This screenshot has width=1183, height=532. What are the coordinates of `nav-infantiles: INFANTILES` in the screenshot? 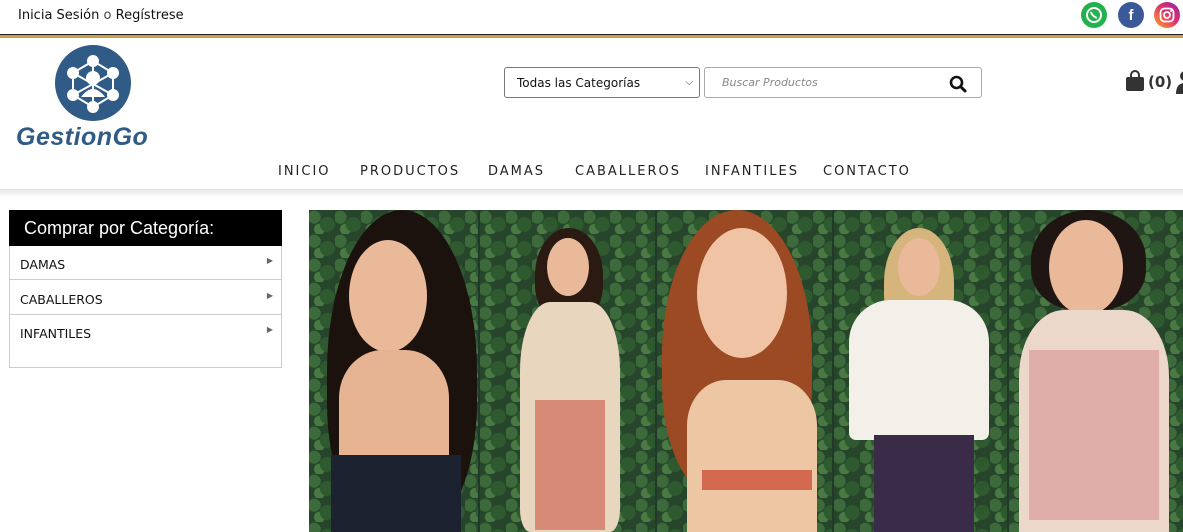 It's located at (752, 171).